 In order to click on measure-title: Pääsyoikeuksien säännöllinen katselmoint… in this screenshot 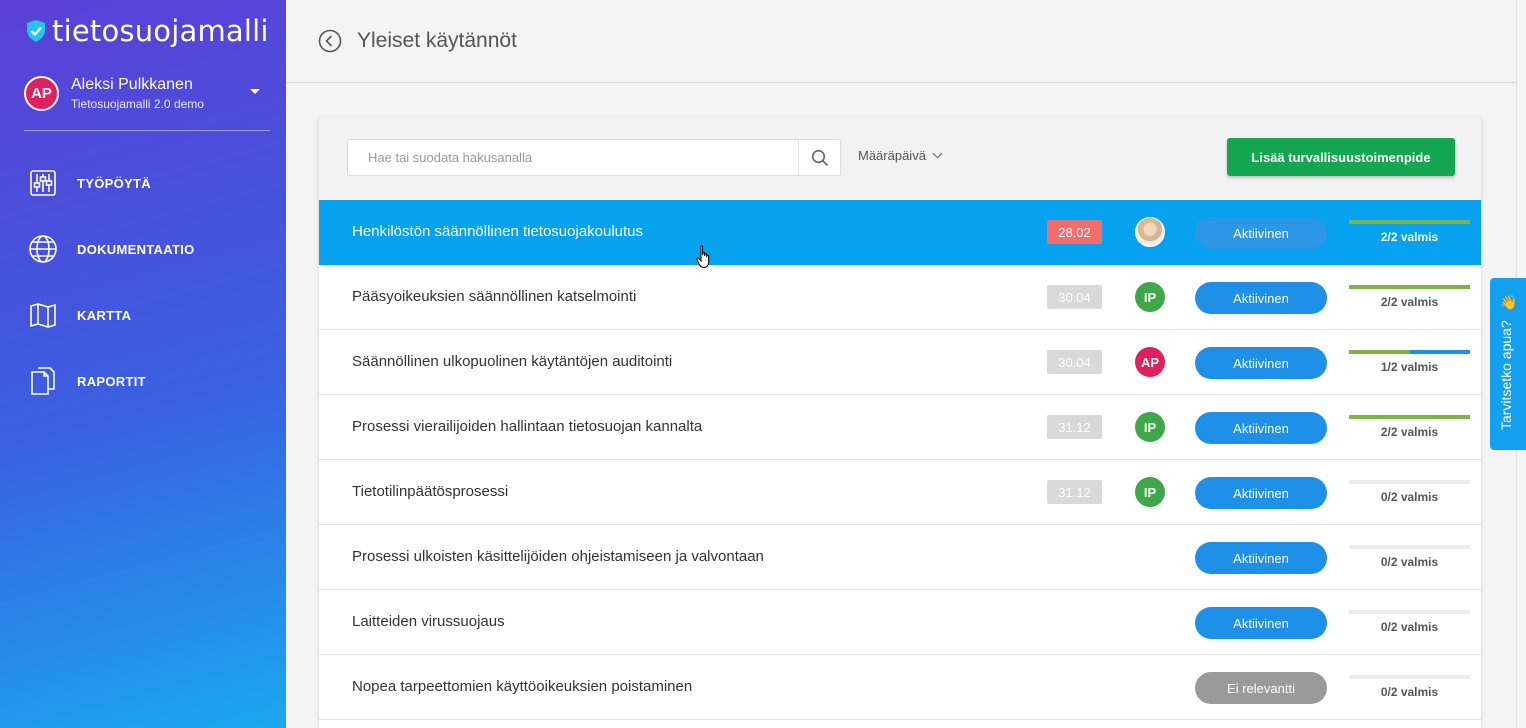, I will do `click(494, 296)`.